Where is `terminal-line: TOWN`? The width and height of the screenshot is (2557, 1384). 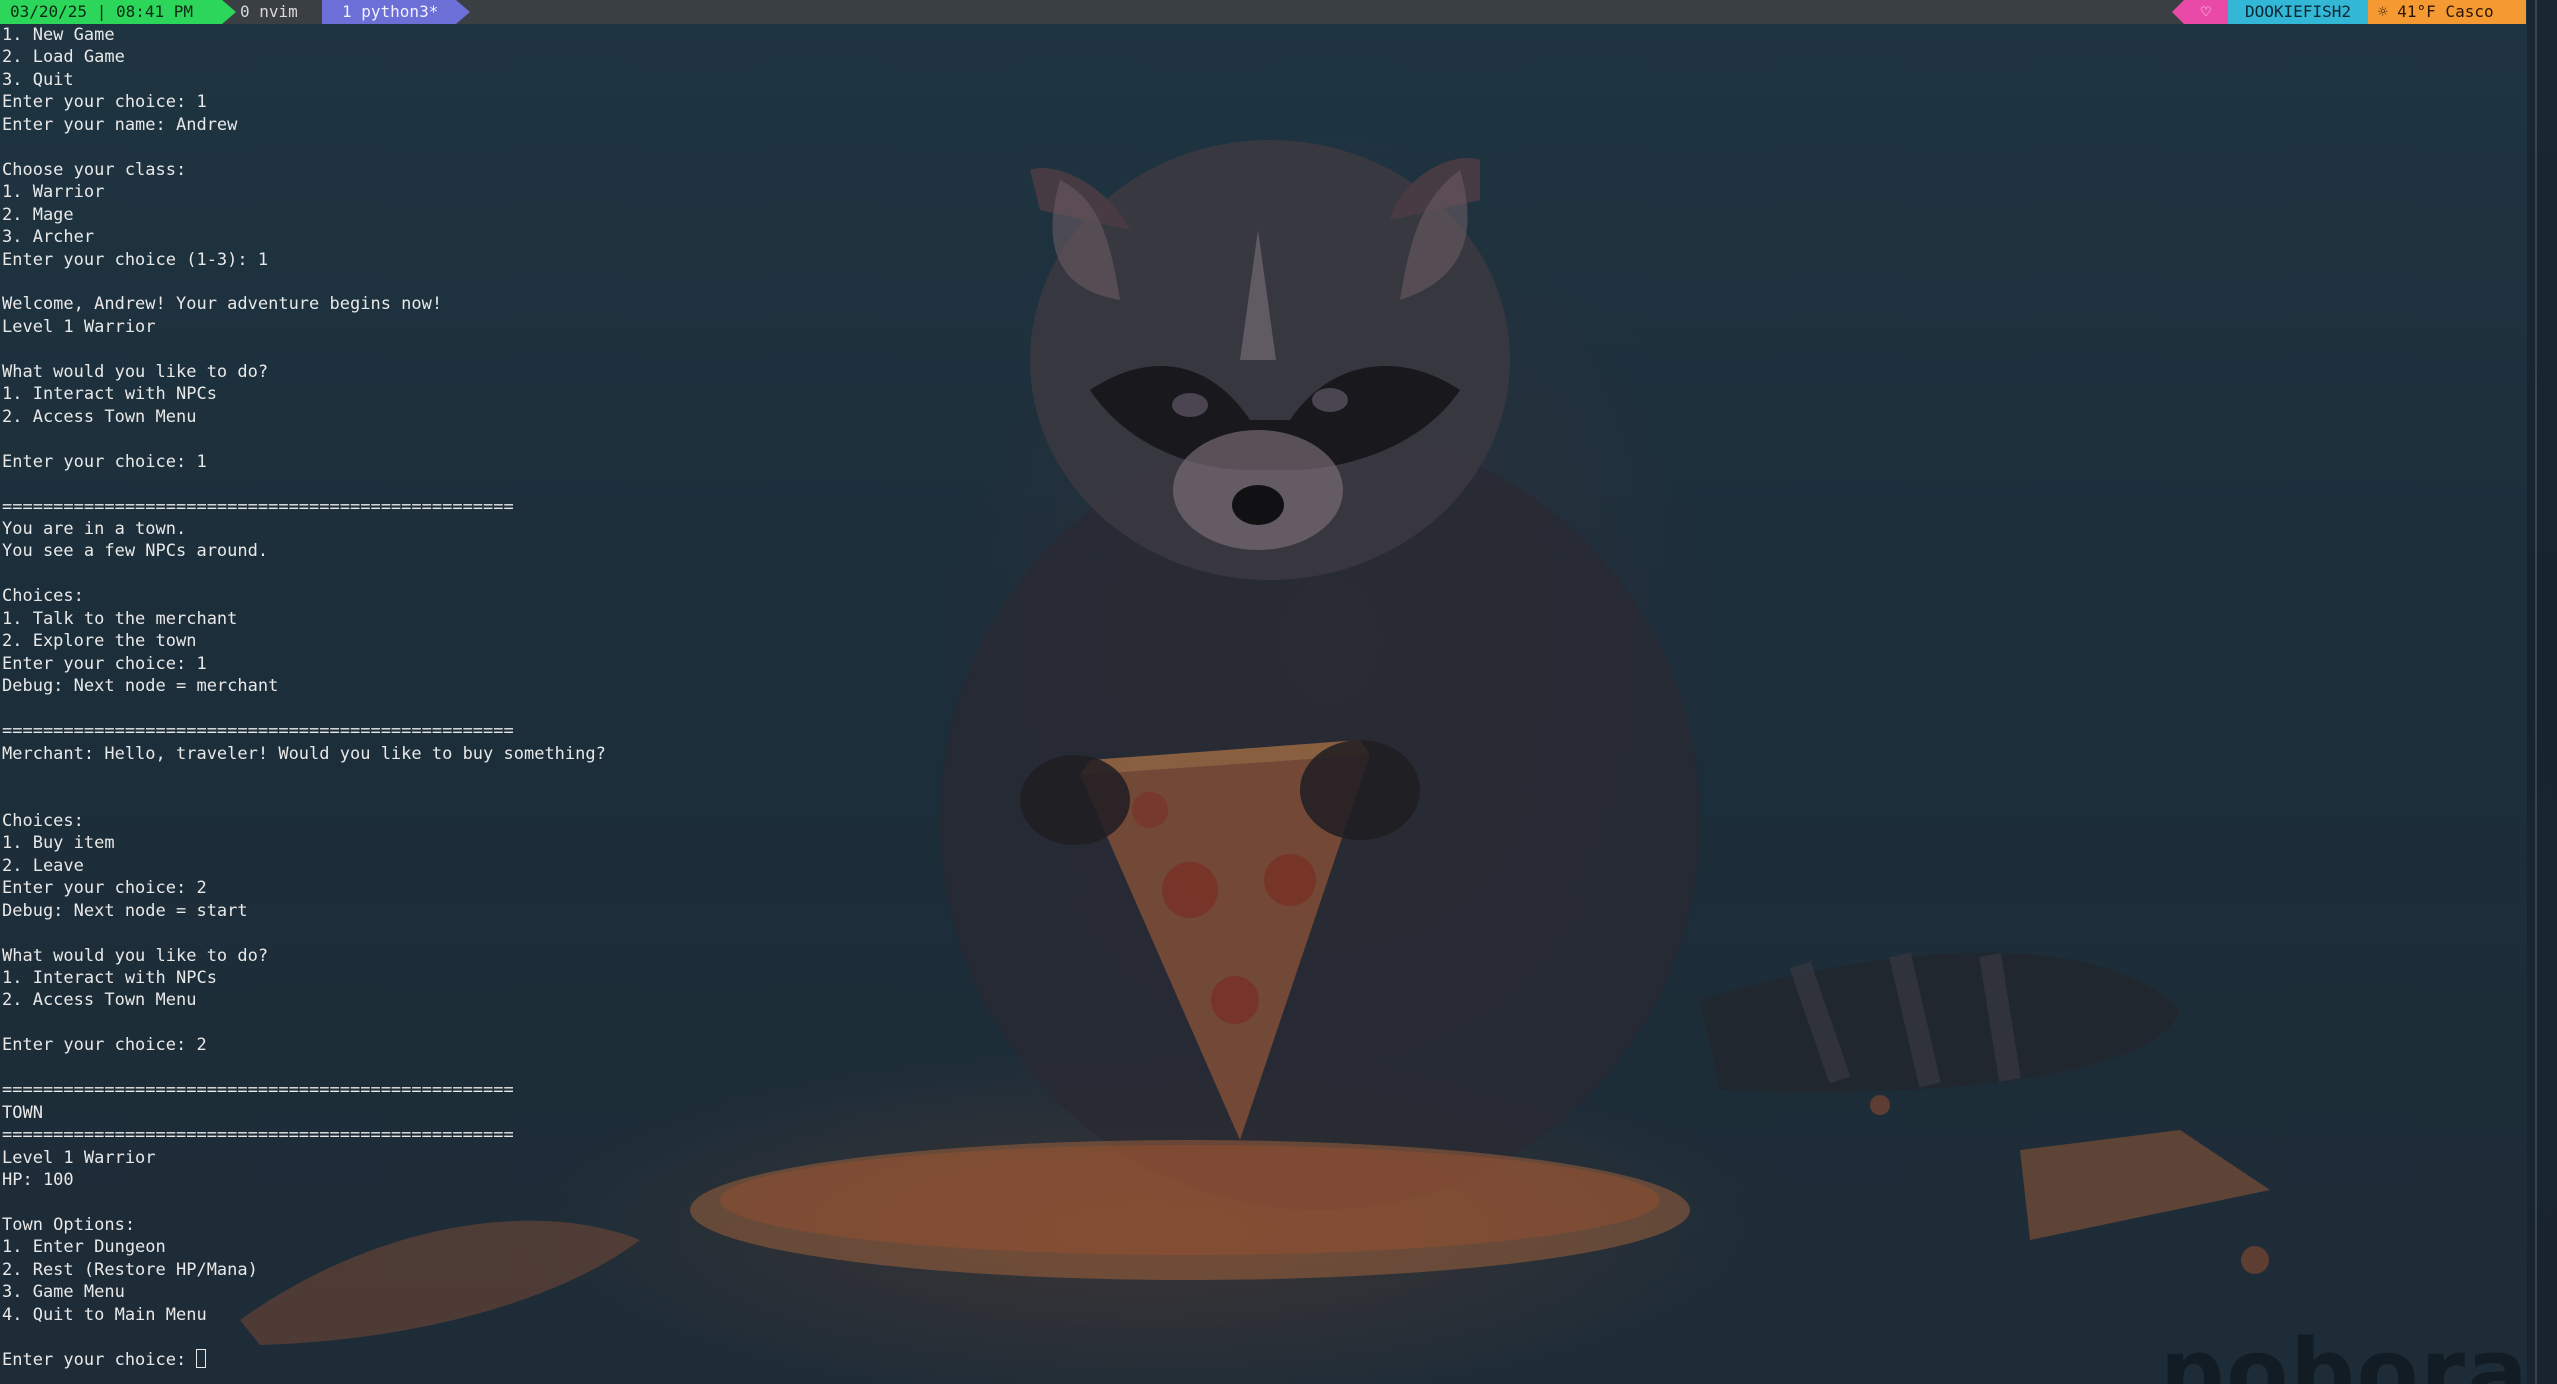 terminal-line: TOWN is located at coordinates (22, 1112).